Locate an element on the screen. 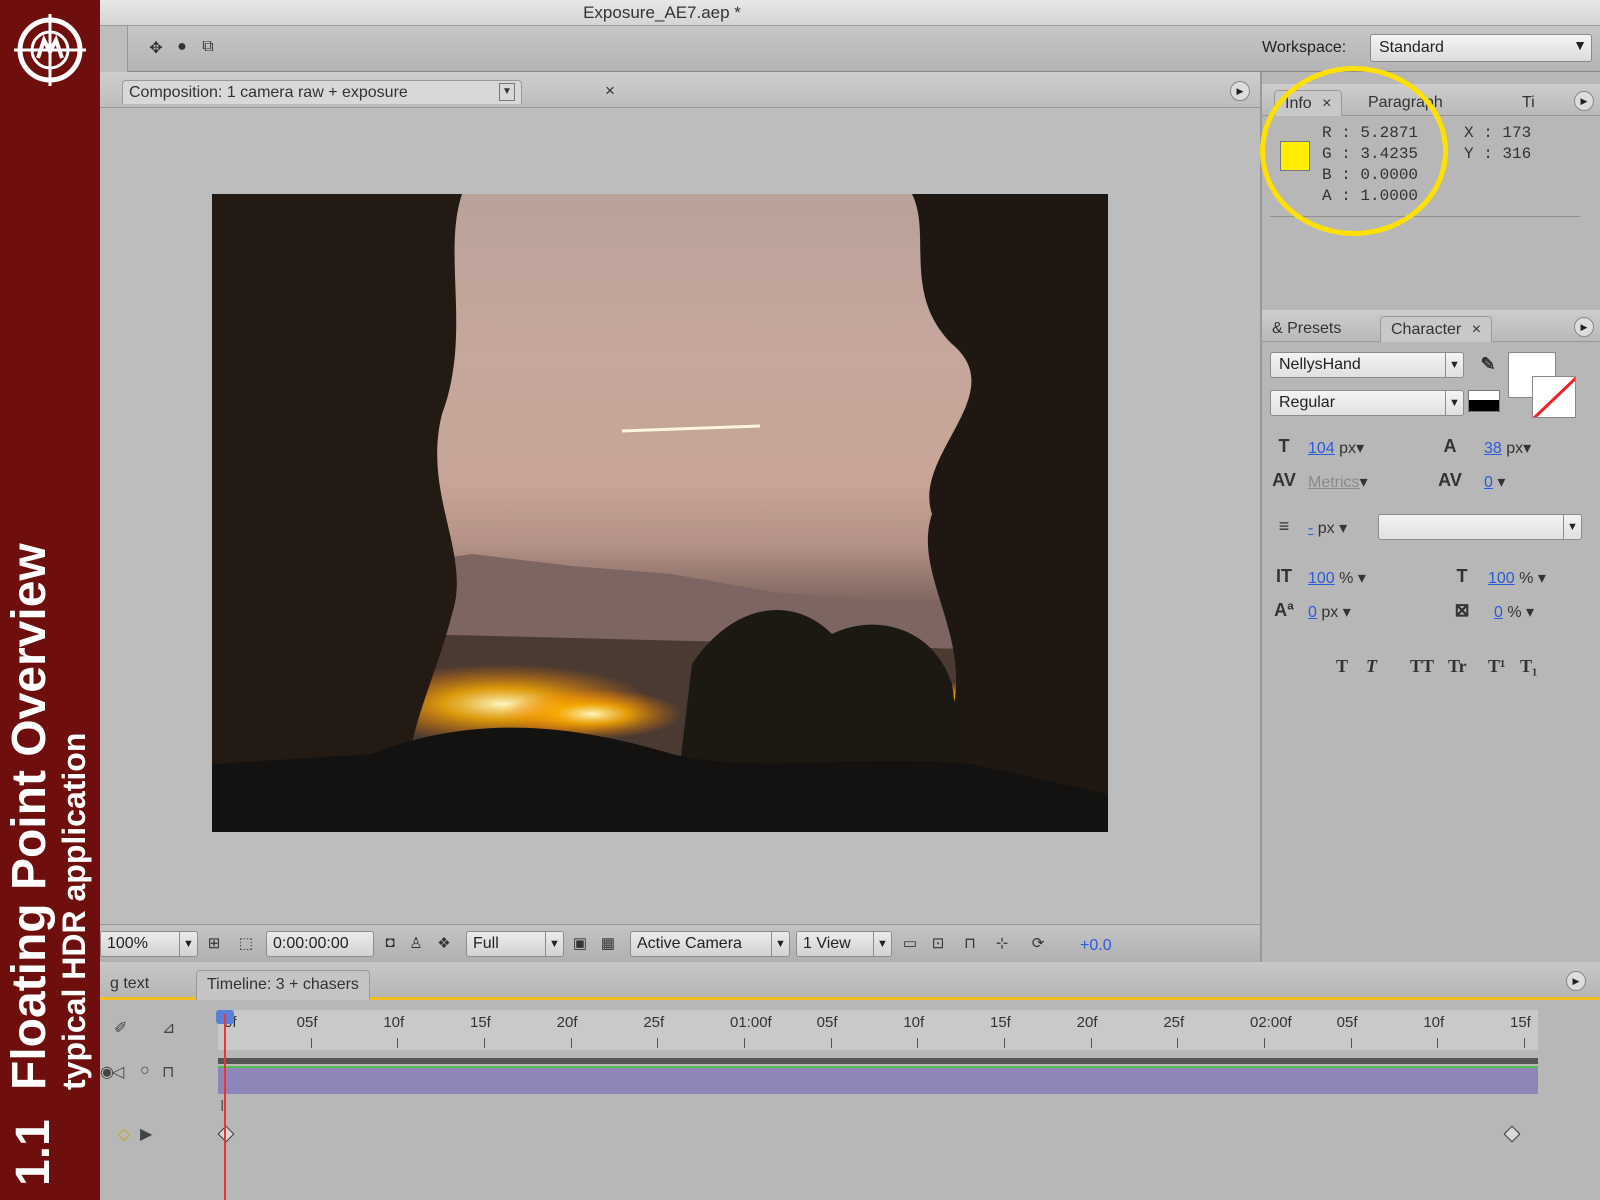 Image resolution: width=1600 pixels, height=1200 pixels. faux-italic-button: T is located at coordinates (1371, 666).